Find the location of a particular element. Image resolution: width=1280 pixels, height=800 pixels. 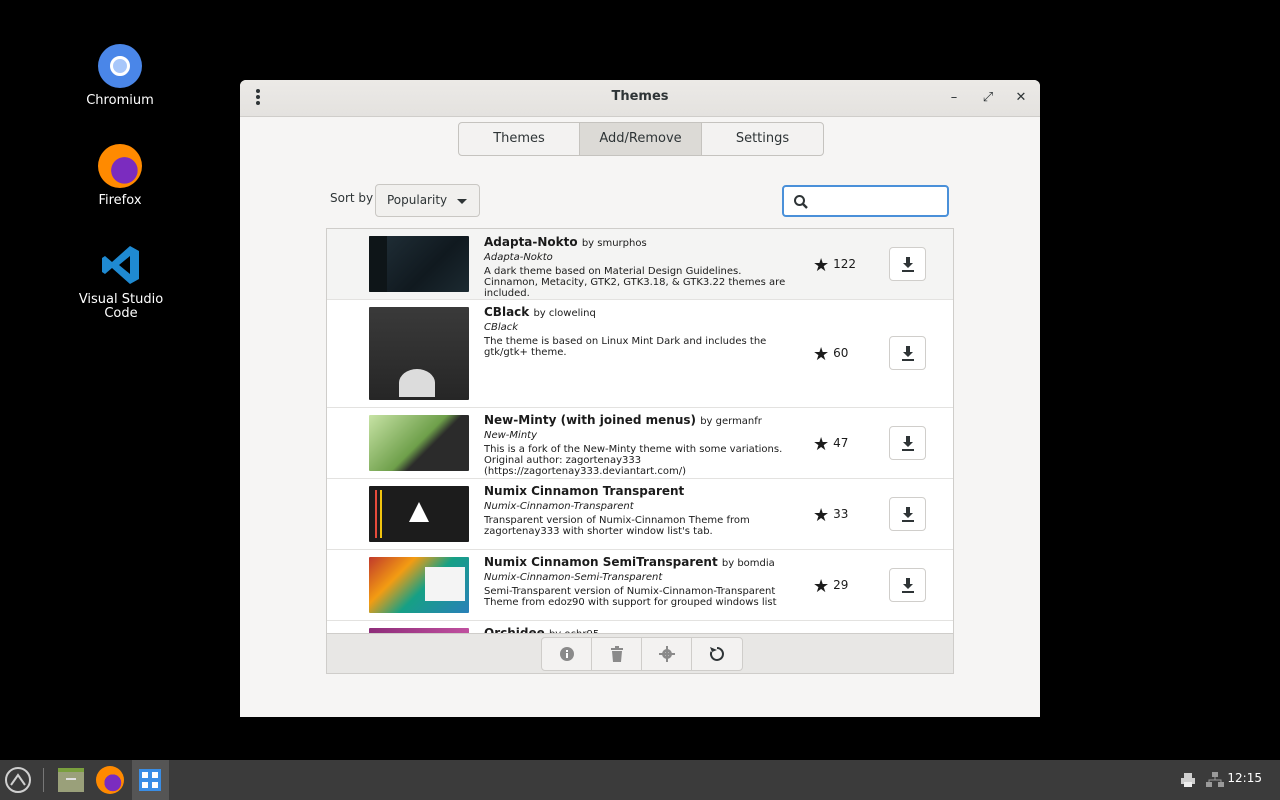

desktop-icon-label: Firefox is located at coordinates (120, 200).